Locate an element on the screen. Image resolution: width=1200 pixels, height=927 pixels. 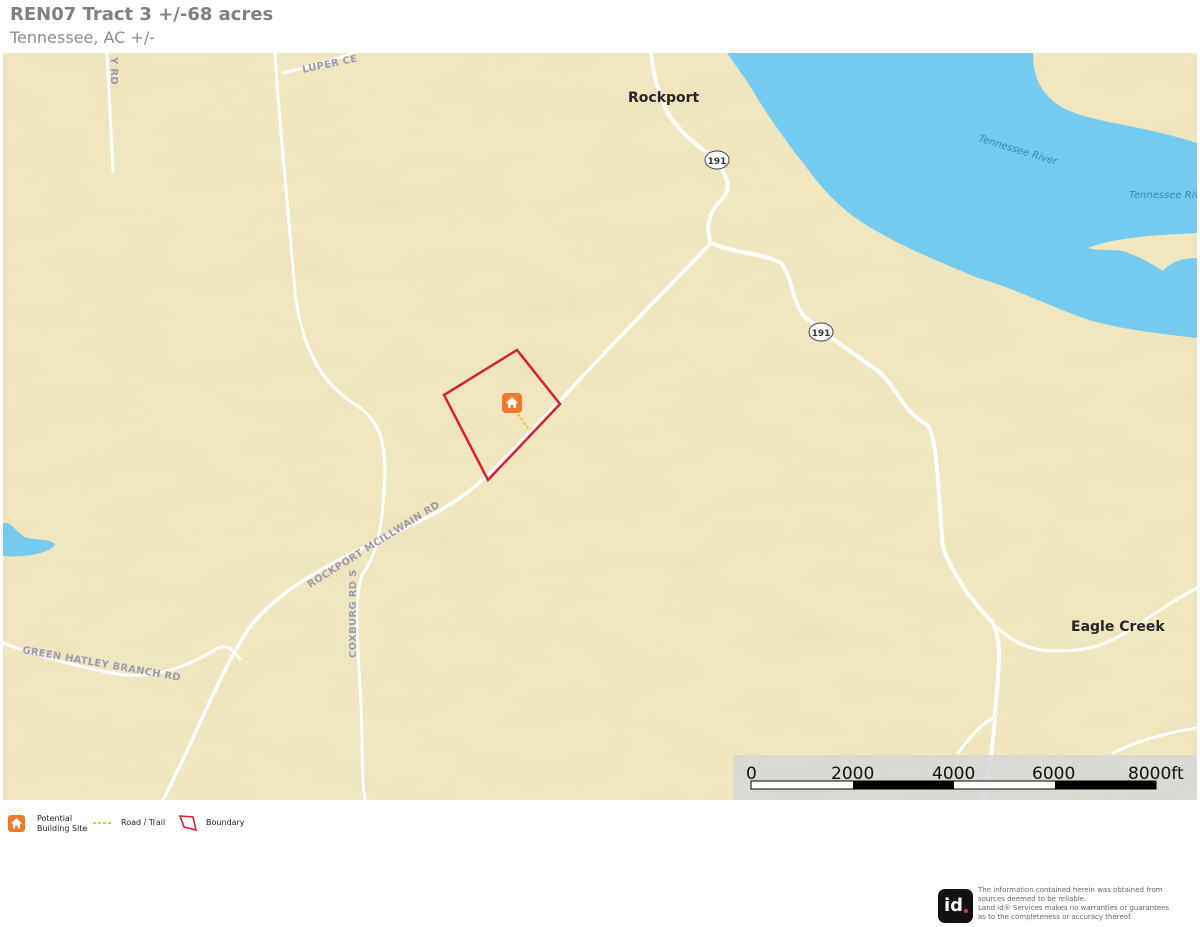
place-label-rockport: Rockport is located at coordinates (664, 98).